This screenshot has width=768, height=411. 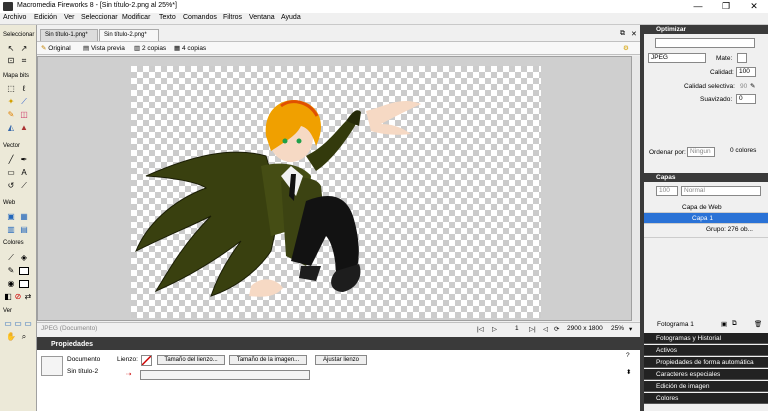 I want to click on hand-icon: ✋, so click(x=11, y=337).